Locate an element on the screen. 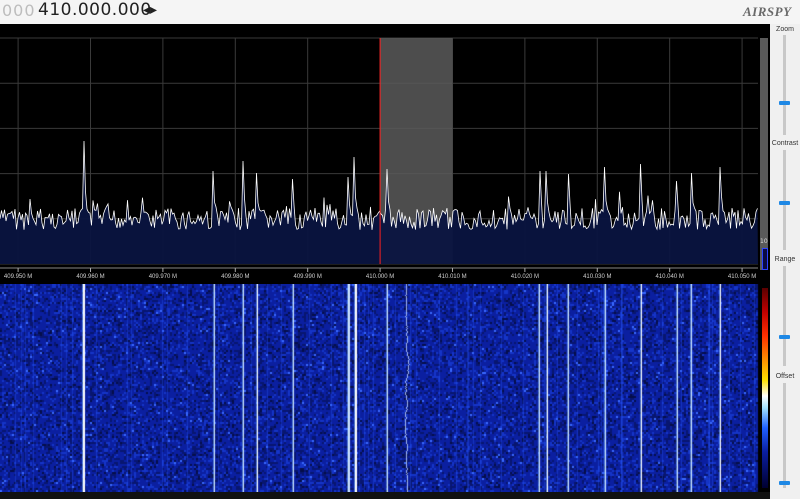 This screenshot has height=499, width=800. range-slider-thumb is located at coordinates (784, 337).